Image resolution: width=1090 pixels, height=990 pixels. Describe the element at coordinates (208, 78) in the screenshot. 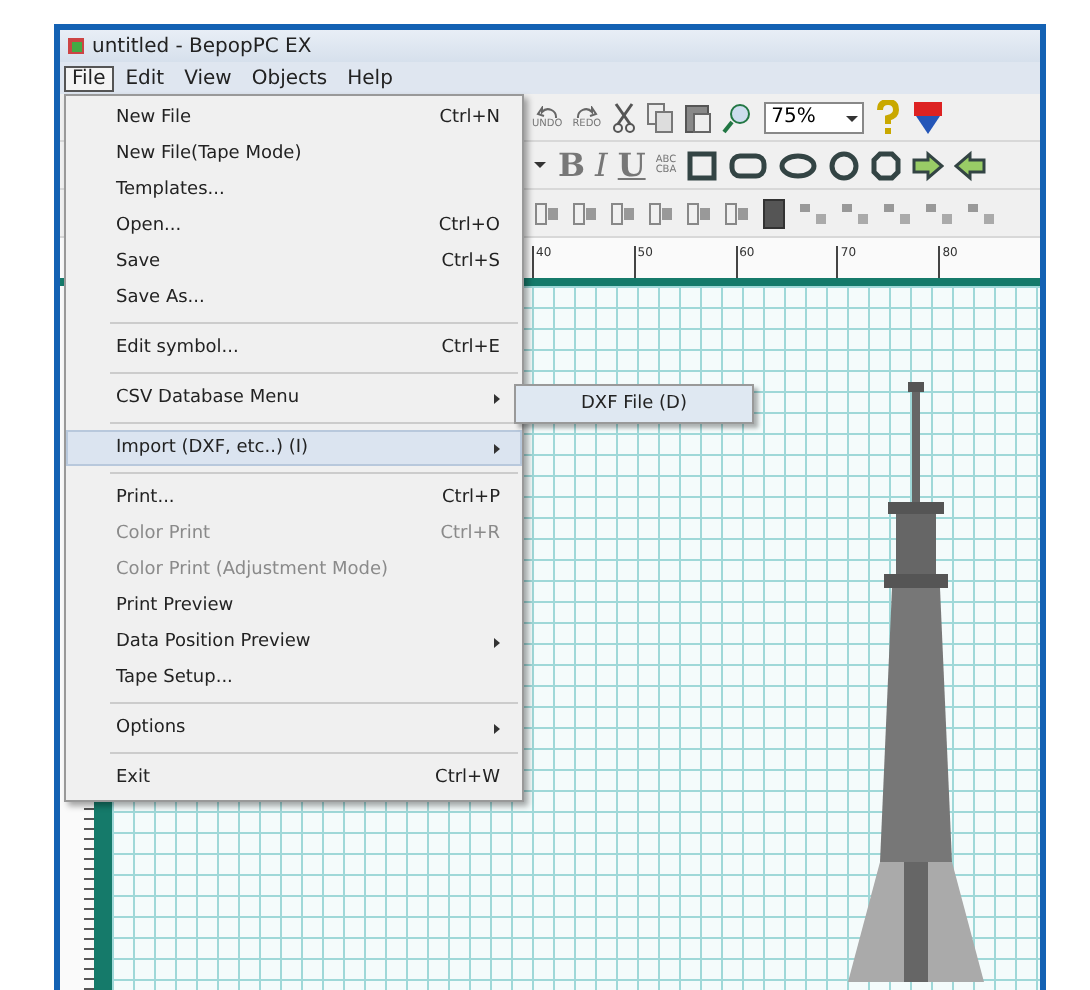

I see `menu-title: View` at that location.